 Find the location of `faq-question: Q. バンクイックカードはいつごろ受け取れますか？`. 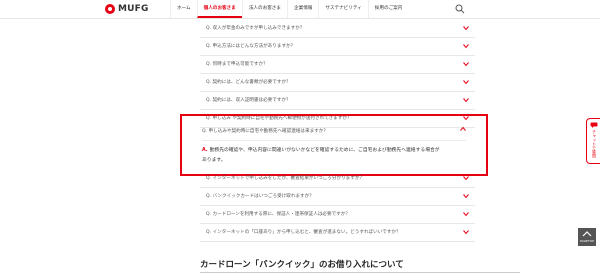

faq-question: Q. バンクイックカードはいつごろ受け取れますか？ is located at coordinates (260, 196).